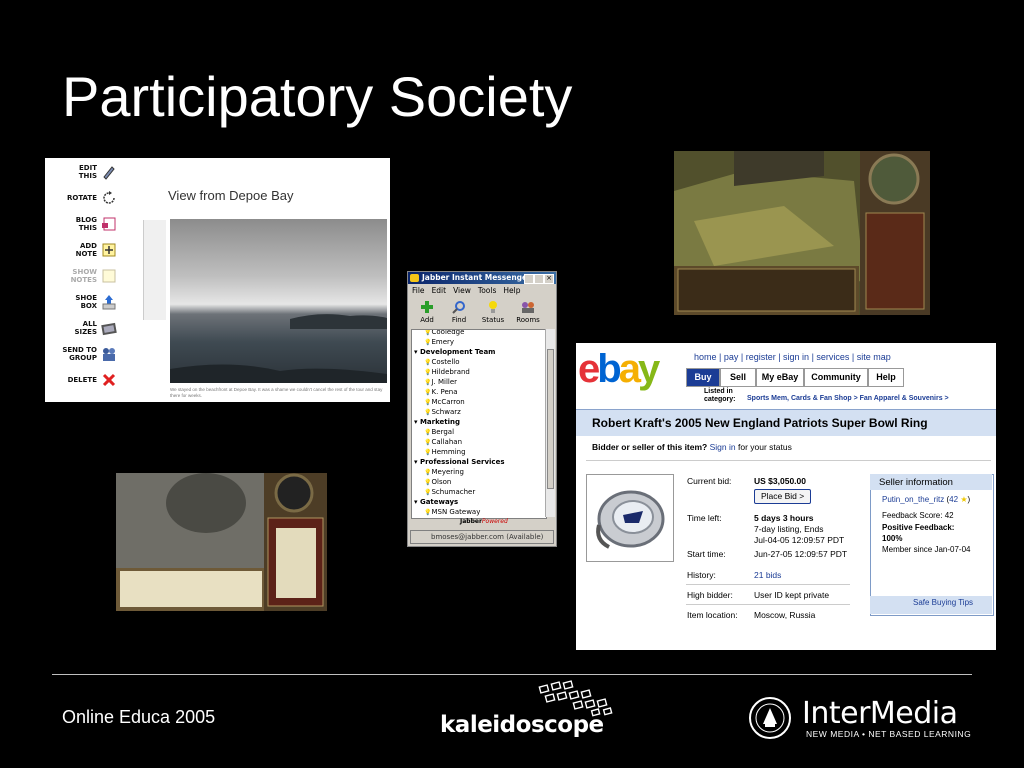 This screenshot has height=768, width=1024. What do you see at coordinates (86, 250) in the screenshot?
I see `action-label: ADD NOTE` at bounding box center [86, 250].